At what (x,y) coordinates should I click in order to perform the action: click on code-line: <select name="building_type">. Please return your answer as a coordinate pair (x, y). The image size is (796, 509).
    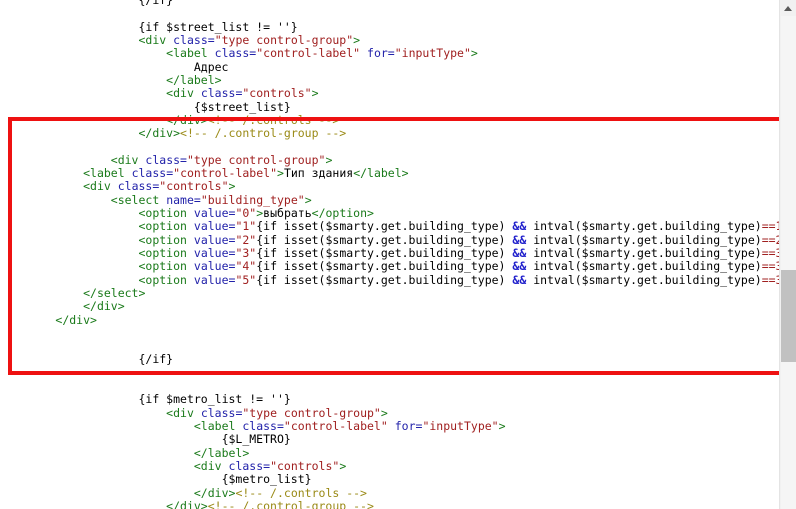
    Looking at the image, I should click on (211, 199).